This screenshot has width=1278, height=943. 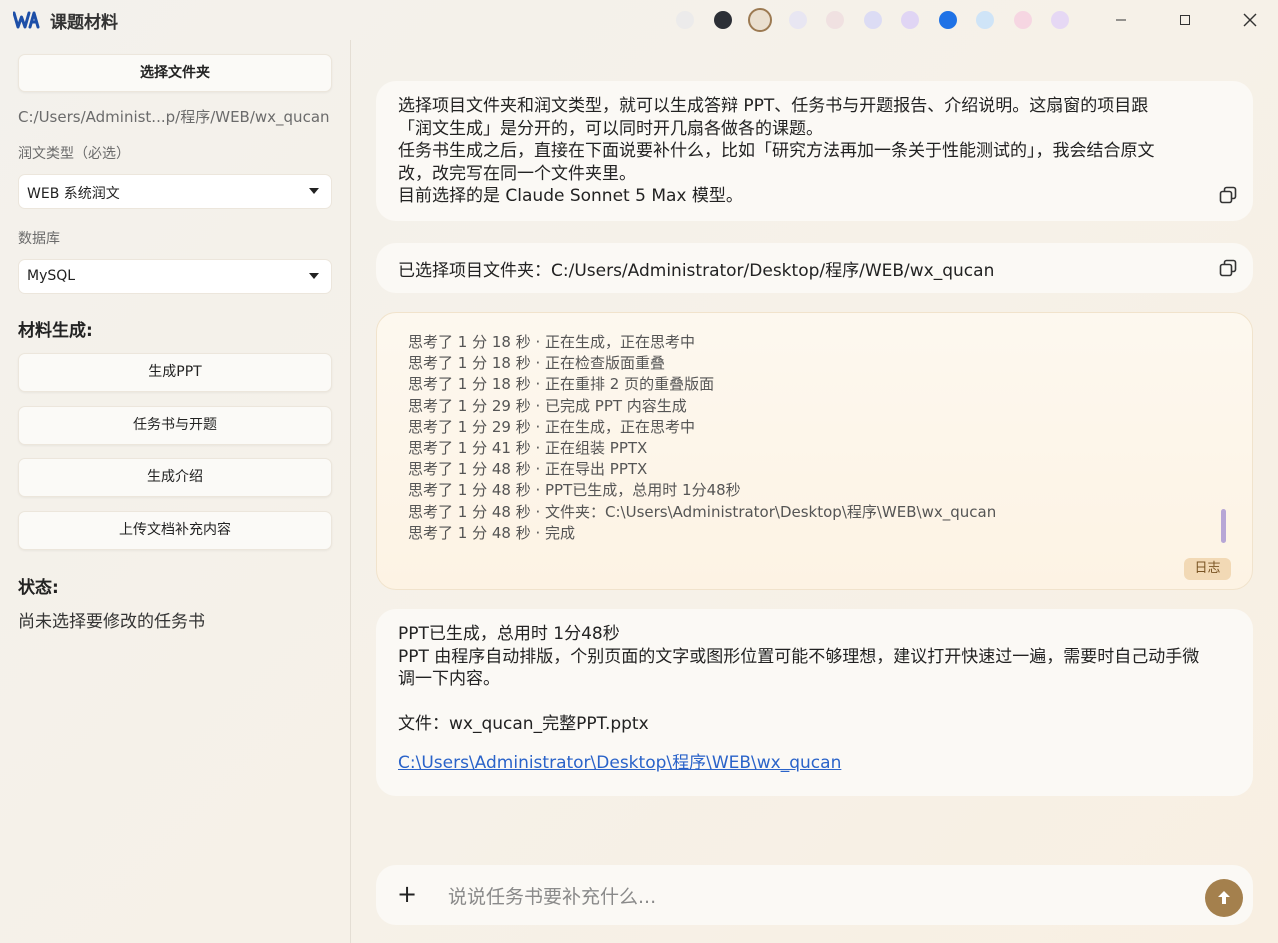 I want to click on log-line: 思考了 1 分 41 秒 · 正在组装 PPTX, so click(x=528, y=448).